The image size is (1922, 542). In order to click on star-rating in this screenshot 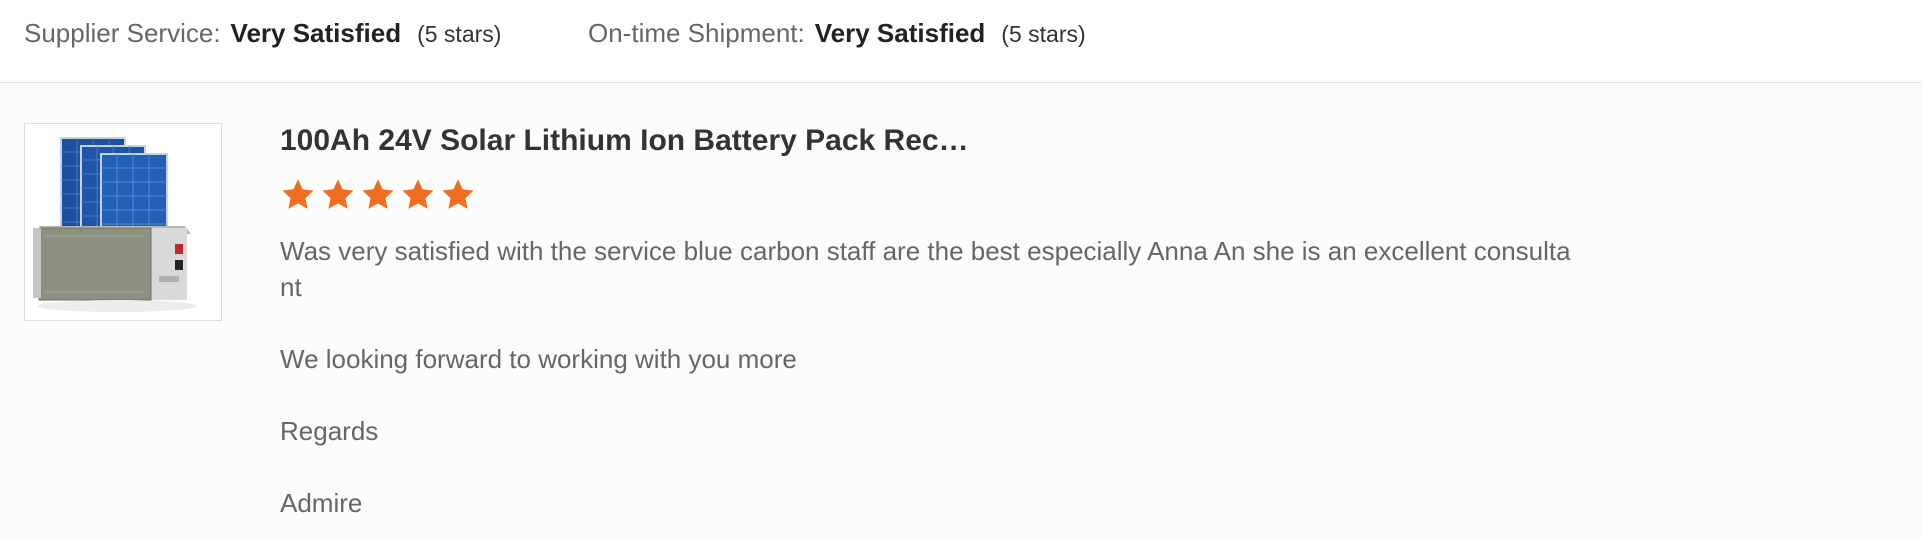, I will do `click(945, 196)`.